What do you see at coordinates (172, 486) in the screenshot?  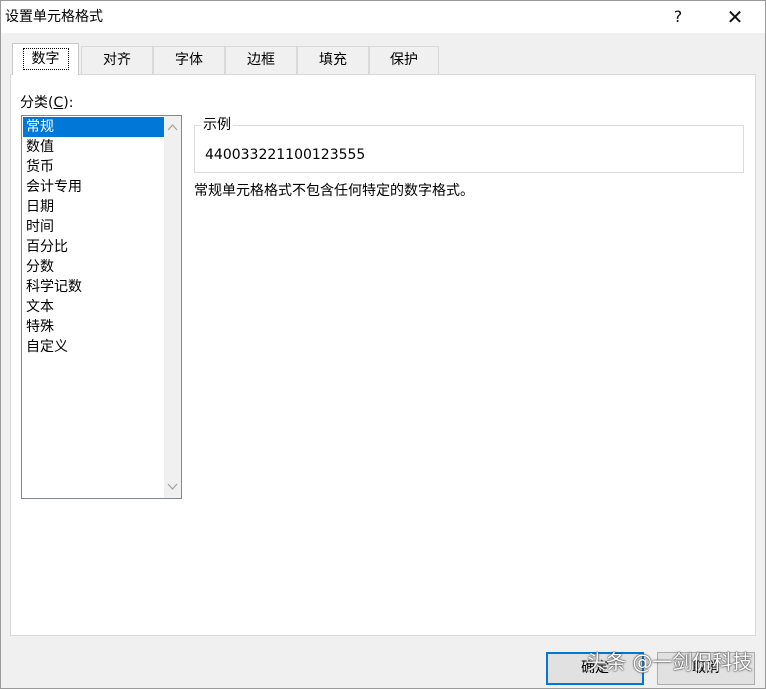 I see `chevron-down-icon` at bounding box center [172, 486].